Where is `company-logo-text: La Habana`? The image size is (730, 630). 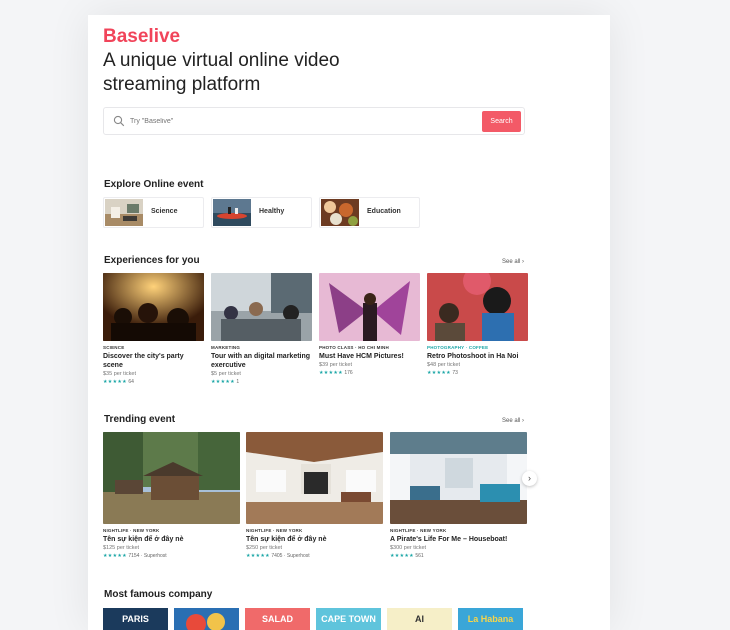 company-logo-text: La Habana is located at coordinates (490, 619).